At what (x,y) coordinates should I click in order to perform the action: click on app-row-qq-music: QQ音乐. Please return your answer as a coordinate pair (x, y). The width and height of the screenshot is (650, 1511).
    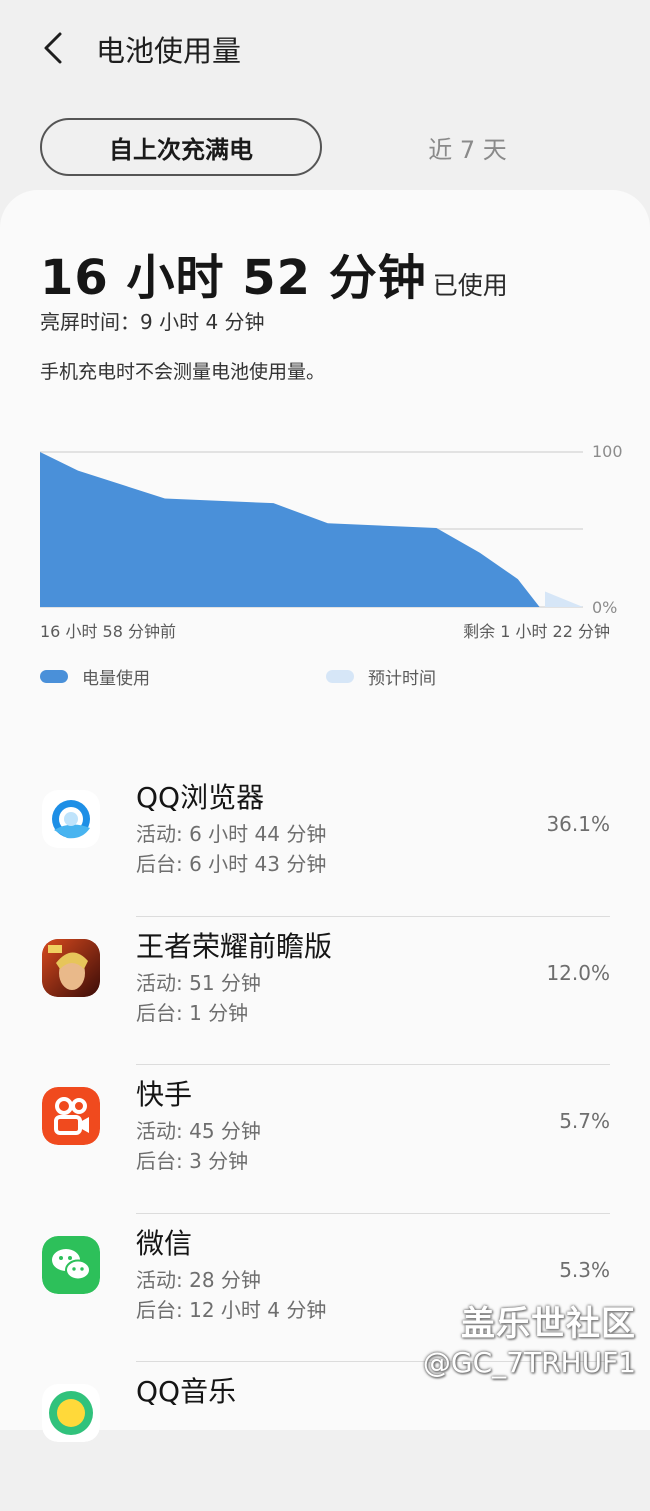
    Looking at the image, I should click on (325, 1436).